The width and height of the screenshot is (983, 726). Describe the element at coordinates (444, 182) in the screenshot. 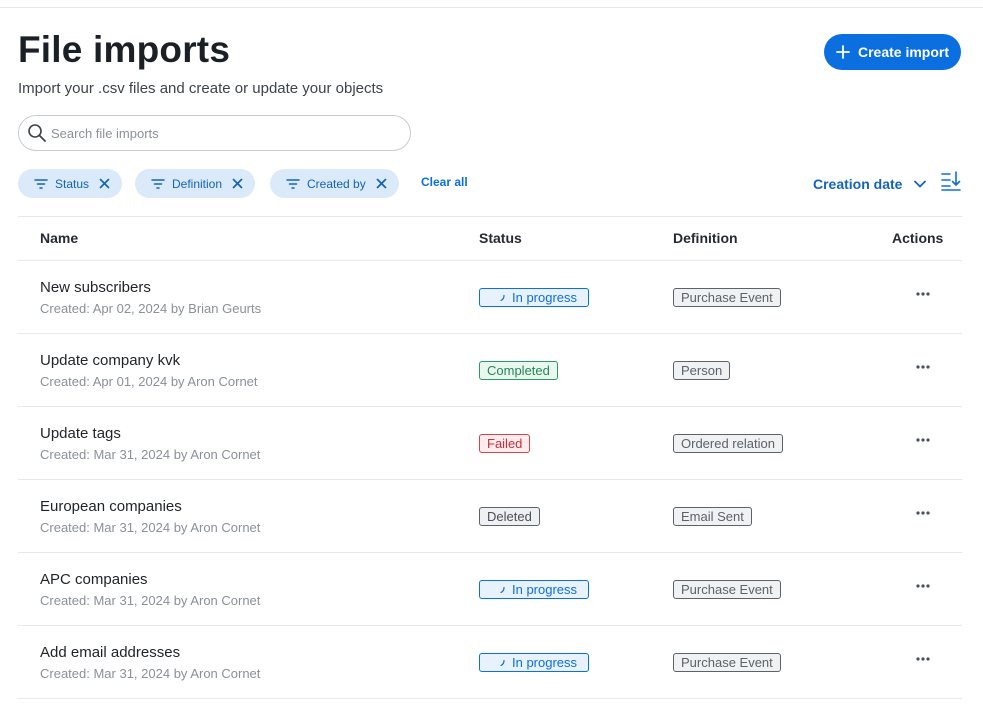

I see `clear-all-link: Clear all` at that location.